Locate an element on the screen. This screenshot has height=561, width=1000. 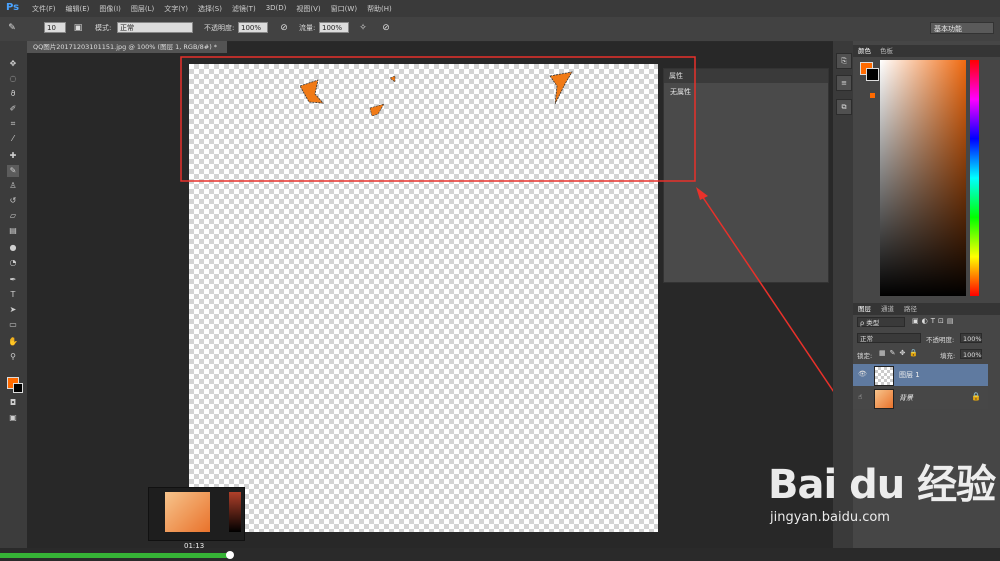
layer-filter-select: ρ 类型 is located at coordinates (881, 322).